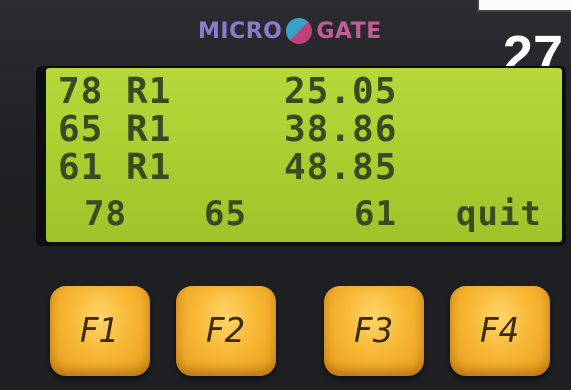  Describe the element at coordinates (225, 214) in the screenshot. I see `softkey-label-2: 65` at that location.